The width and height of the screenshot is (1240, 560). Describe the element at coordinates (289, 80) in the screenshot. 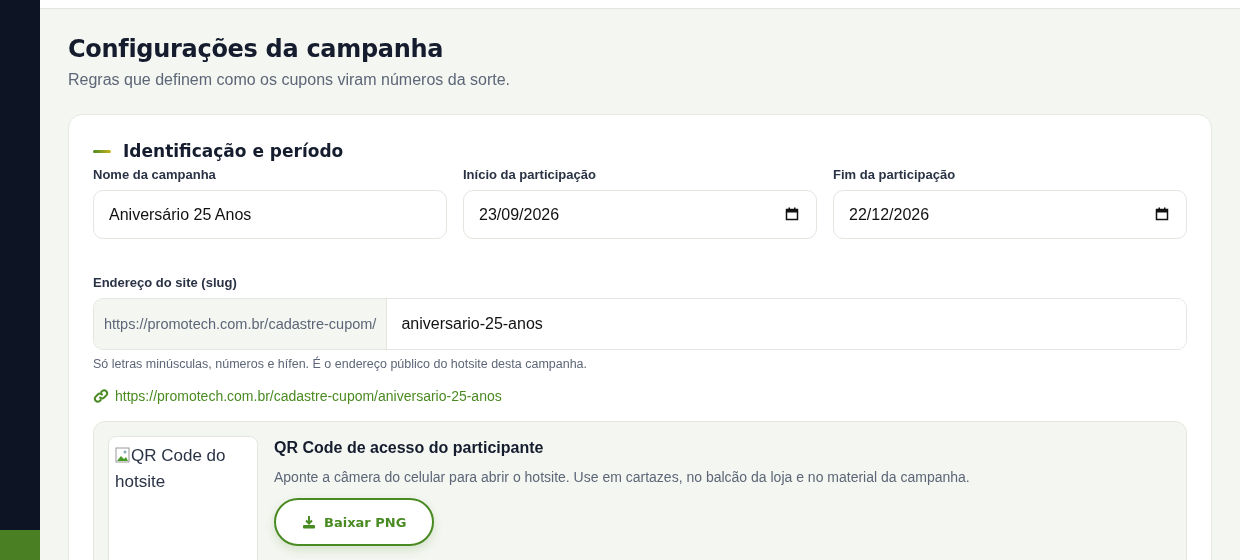

I see `page-subtitle: Regras que definem como os cupons viram números da sorte.` at that location.